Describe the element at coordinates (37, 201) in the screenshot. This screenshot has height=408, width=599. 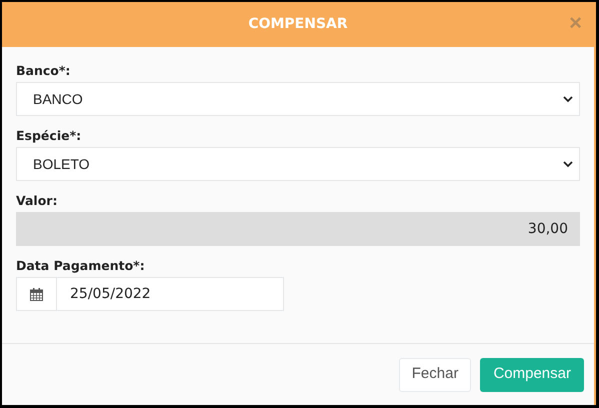
I see `field-label: Valor:` at that location.